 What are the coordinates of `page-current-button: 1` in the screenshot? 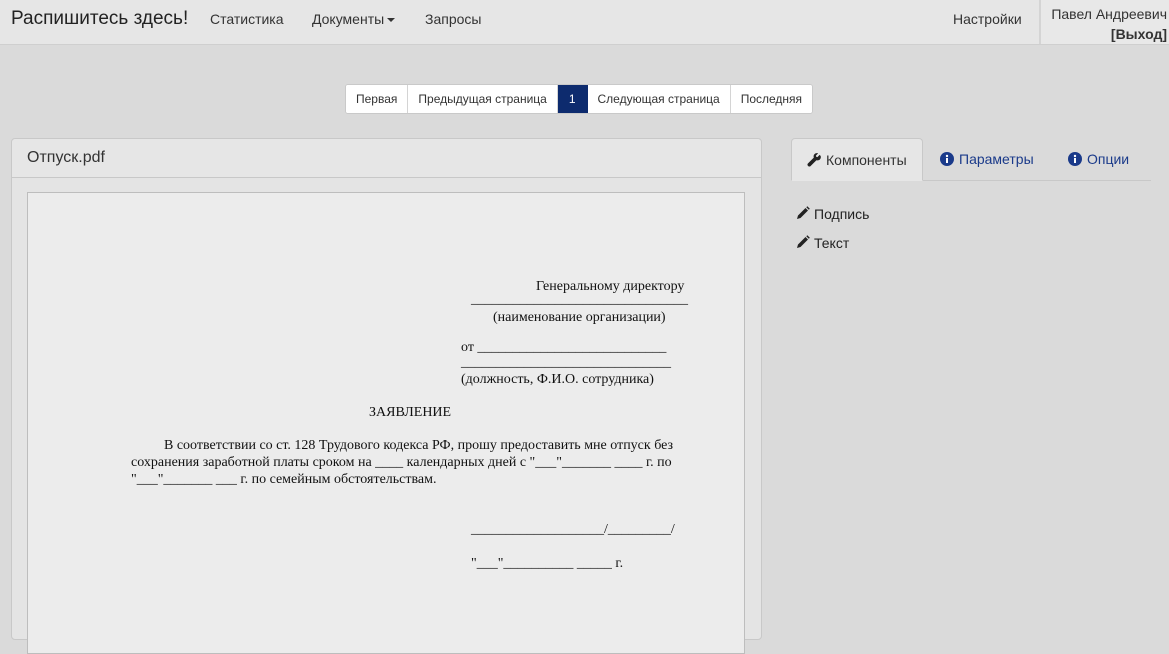 It's located at (572, 99).